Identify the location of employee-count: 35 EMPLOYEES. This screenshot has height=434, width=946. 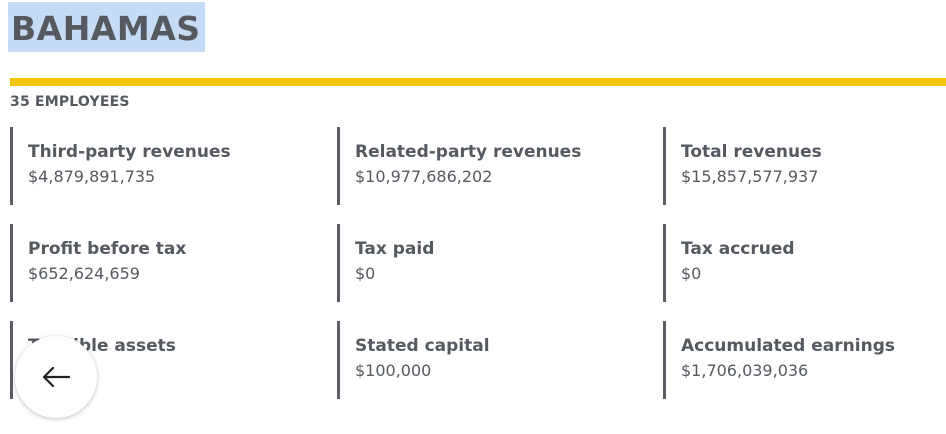
(70, 102).